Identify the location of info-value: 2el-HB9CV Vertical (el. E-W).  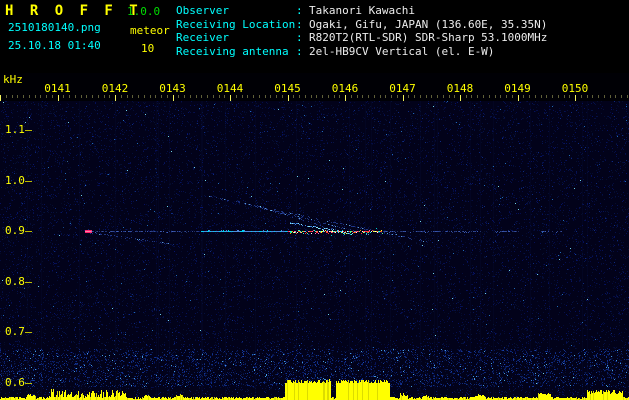
(402, 51).